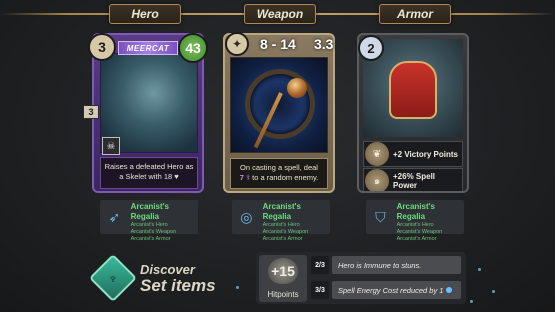 Image resolution: width=555 pixels, height=312 pixels. I want to click on armor-stat-victory-points: ❦ +2 Victory Points, so click(413, 154).